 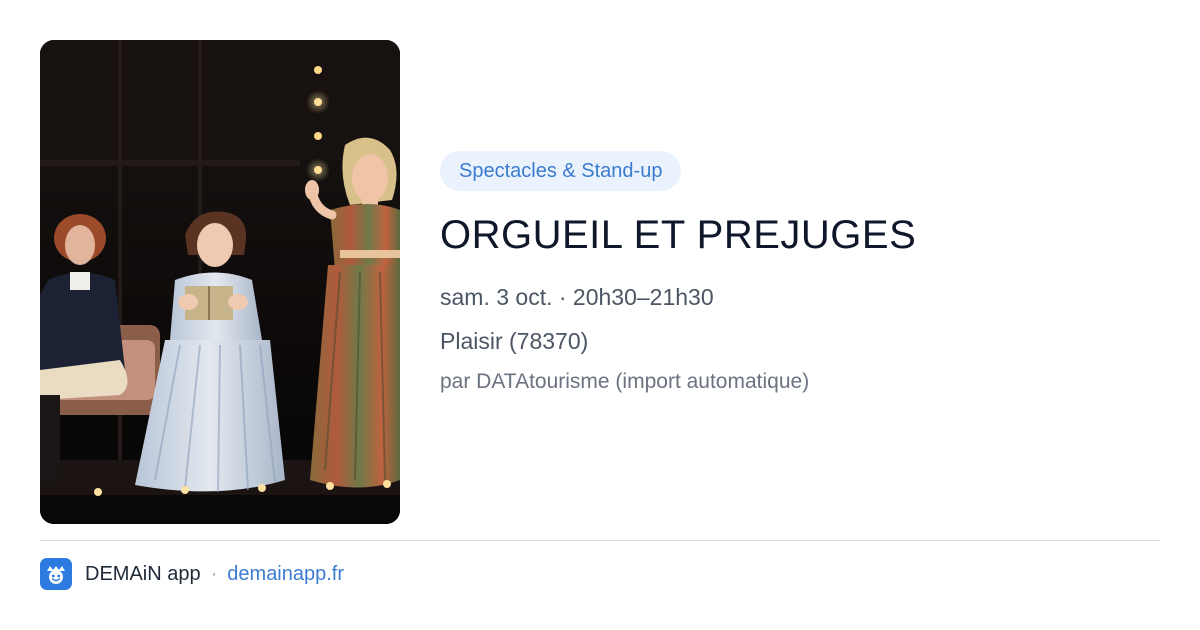 I want to click on footer: DEMAiN app · demainapp.fr, so click(x=192, y=574).